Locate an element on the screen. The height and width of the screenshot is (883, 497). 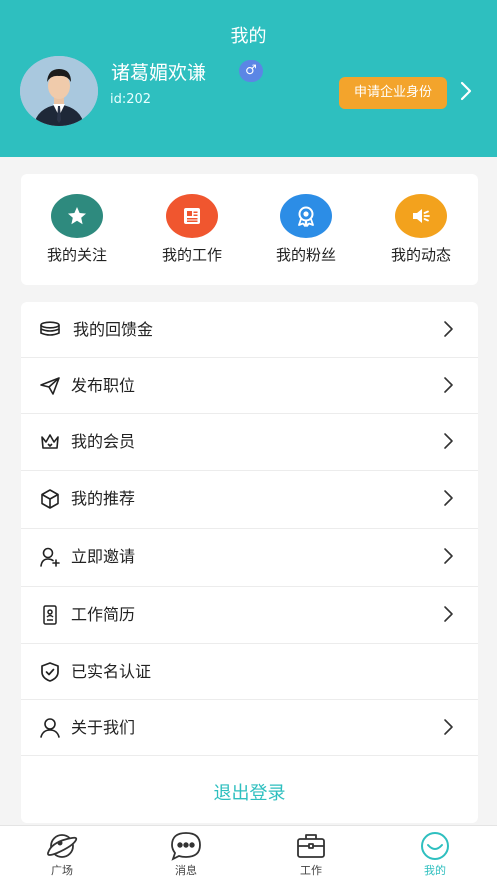
menu-item-label: 工作简历 is located at coordinates (103, 614).